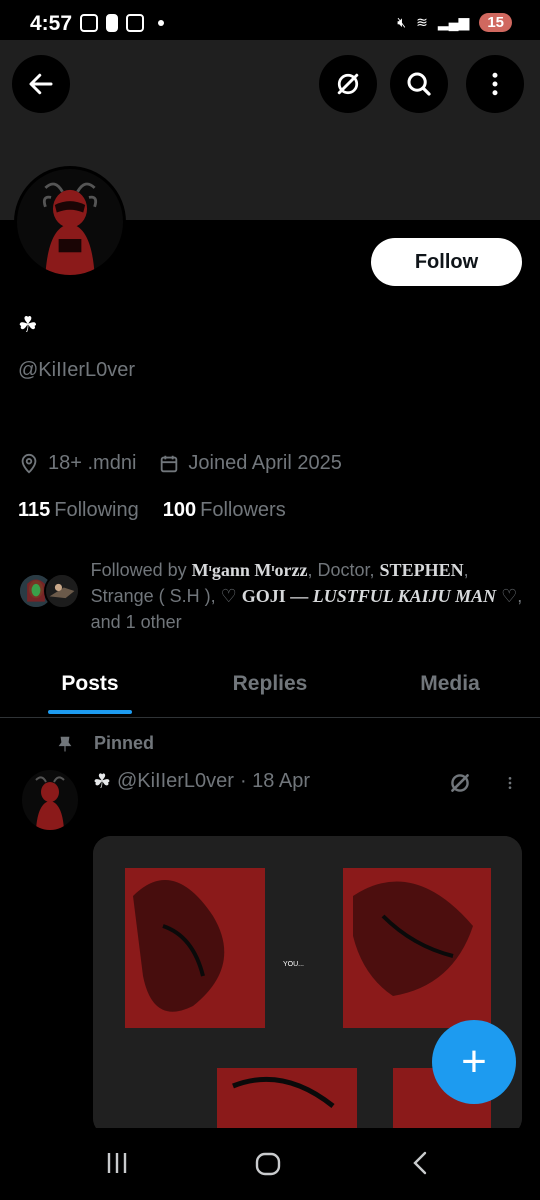 The image size is (540, 1200). I want to click on back-button, so click(41, 84).